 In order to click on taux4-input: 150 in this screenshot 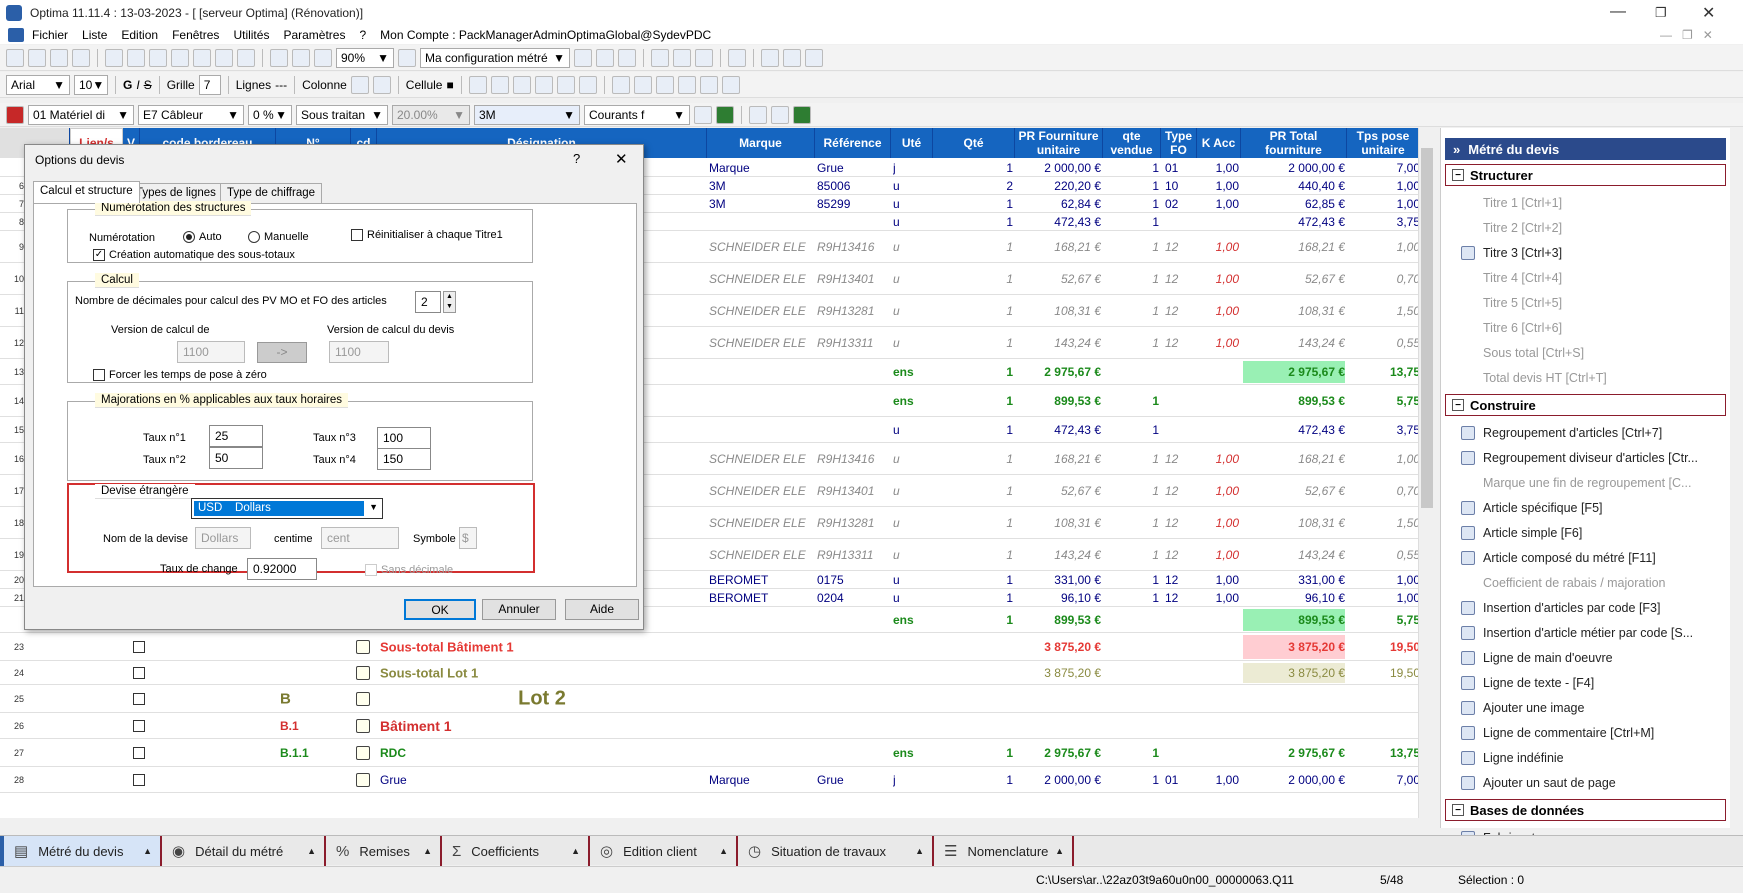, I will do `click(404, 459)`.